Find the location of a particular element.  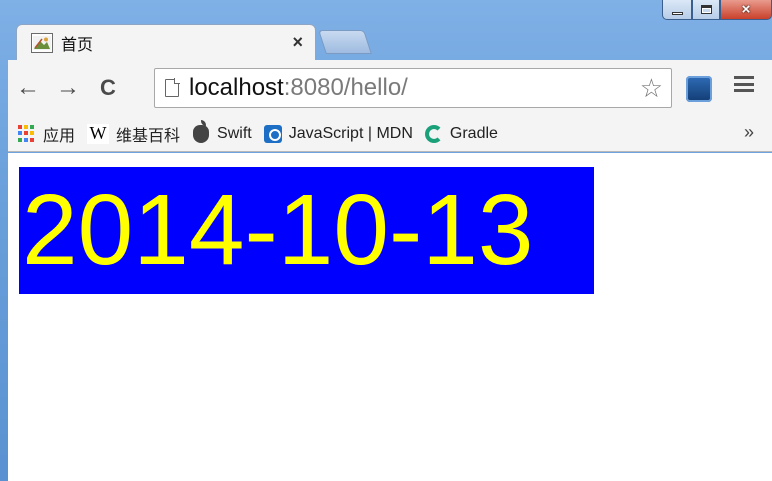

bookmark-swift: Swift is located at coordinates (222, 131).